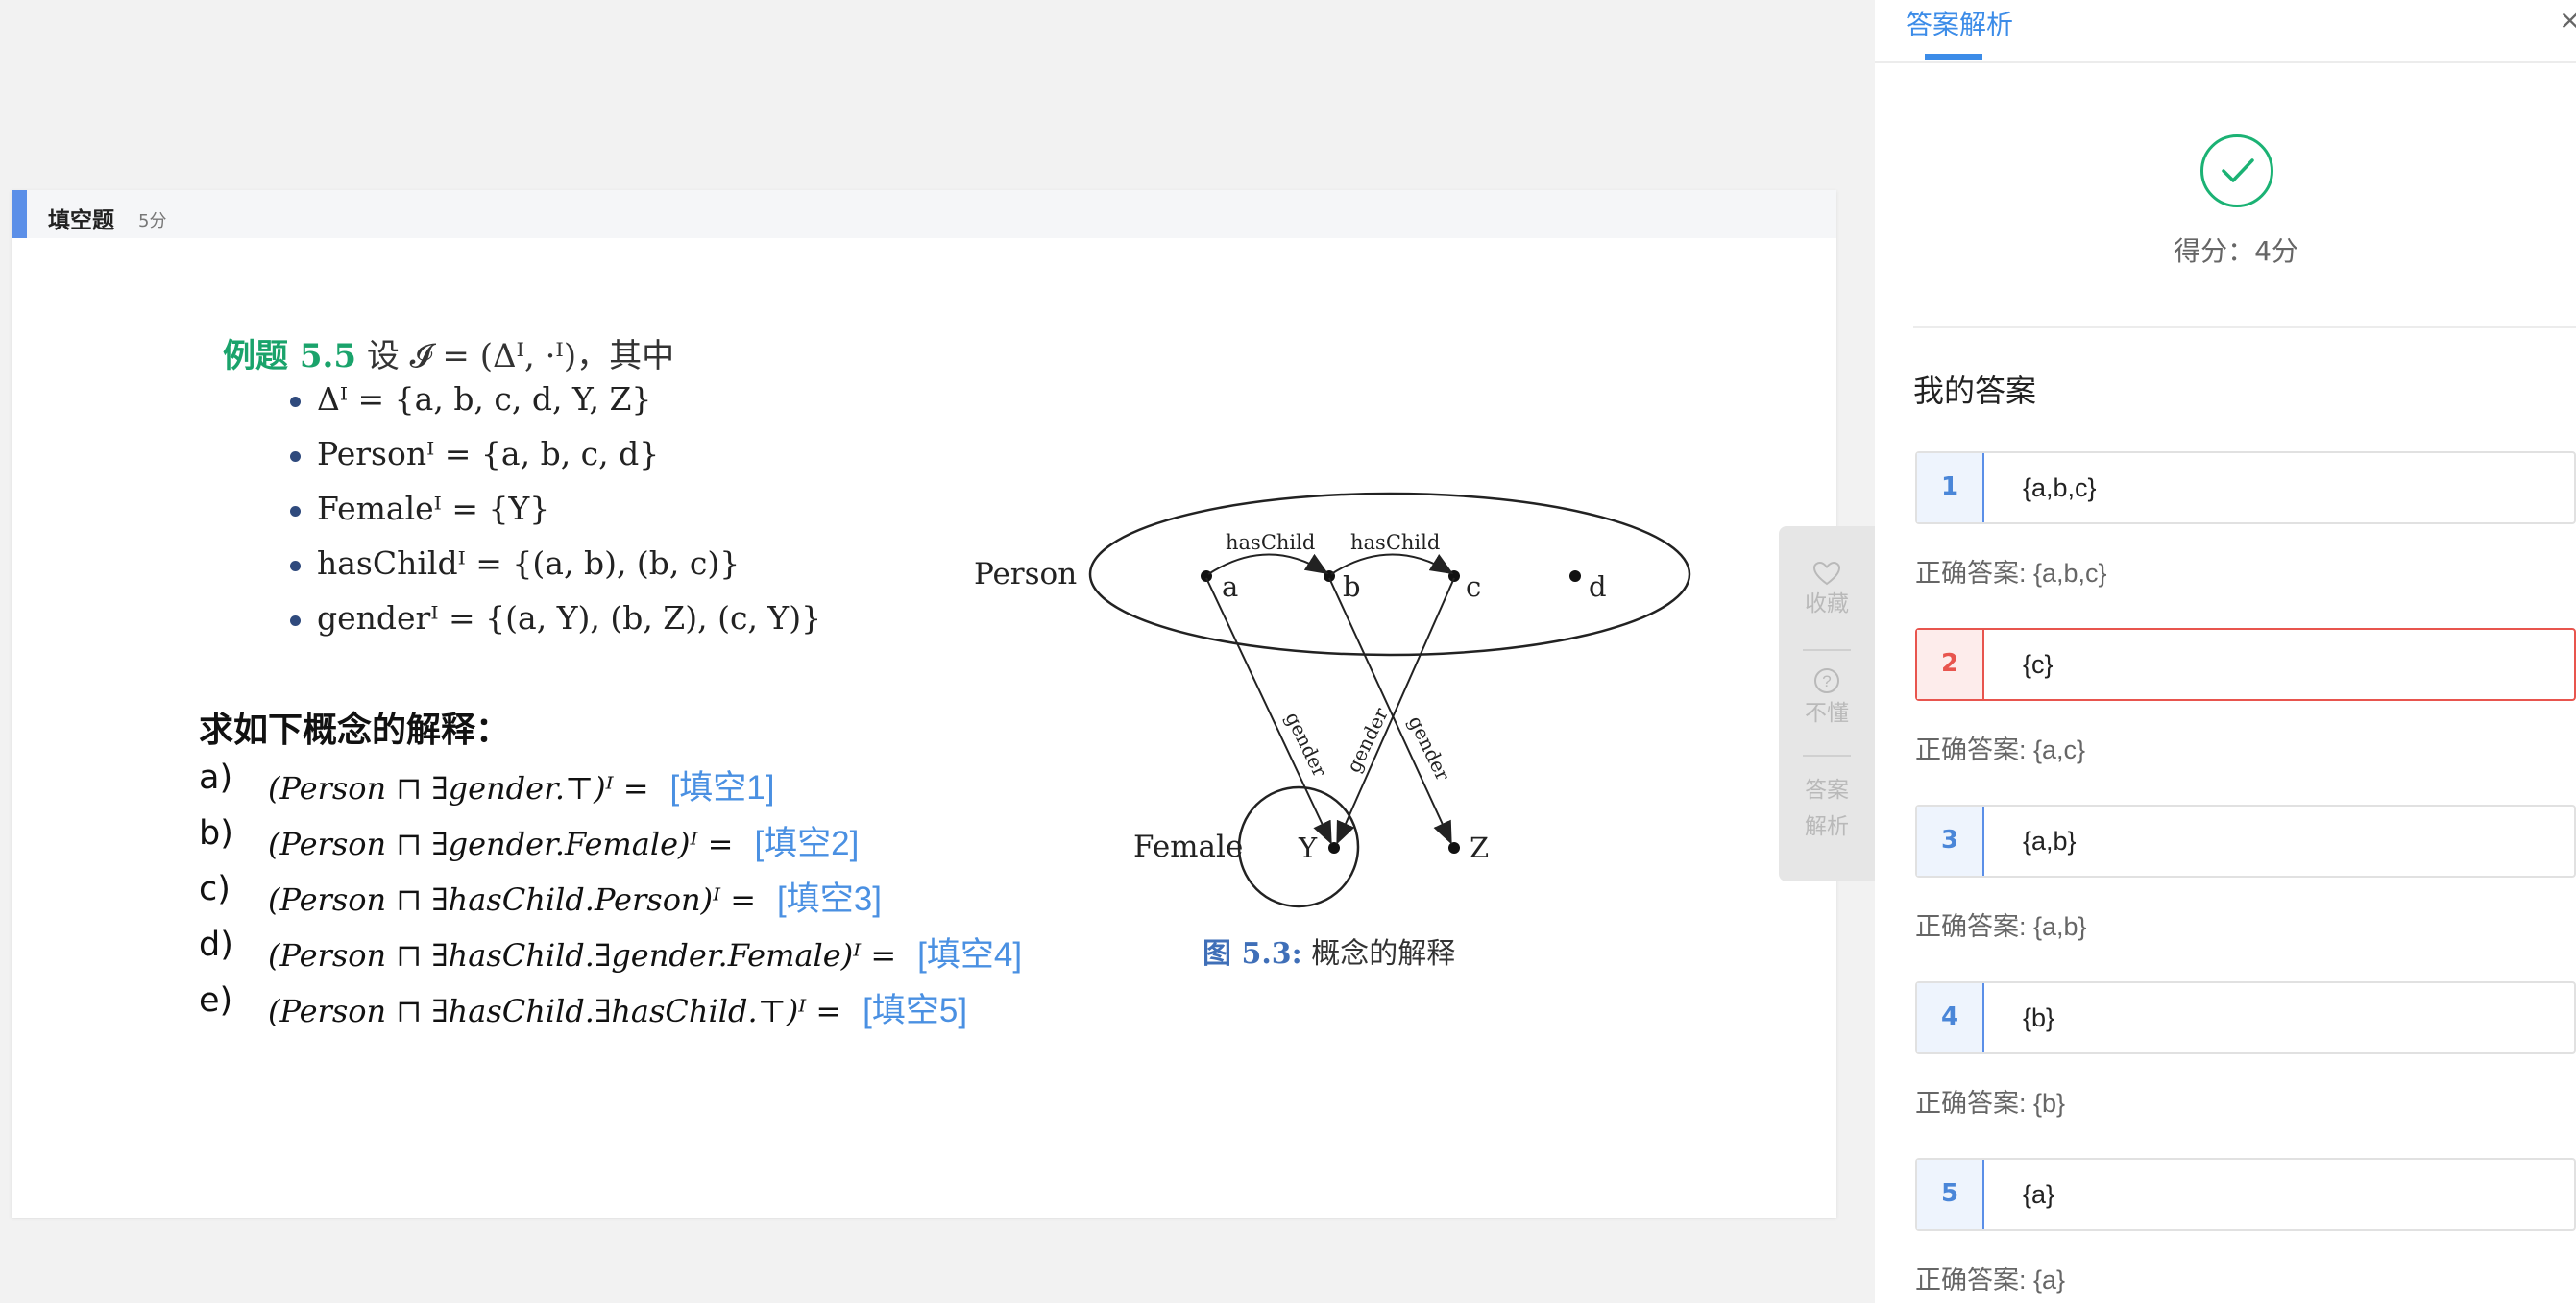 Image resolution: width=2576 pixels, height=1303 pixels. I want to click on confused-label: 不懂, so click(1827, 713).